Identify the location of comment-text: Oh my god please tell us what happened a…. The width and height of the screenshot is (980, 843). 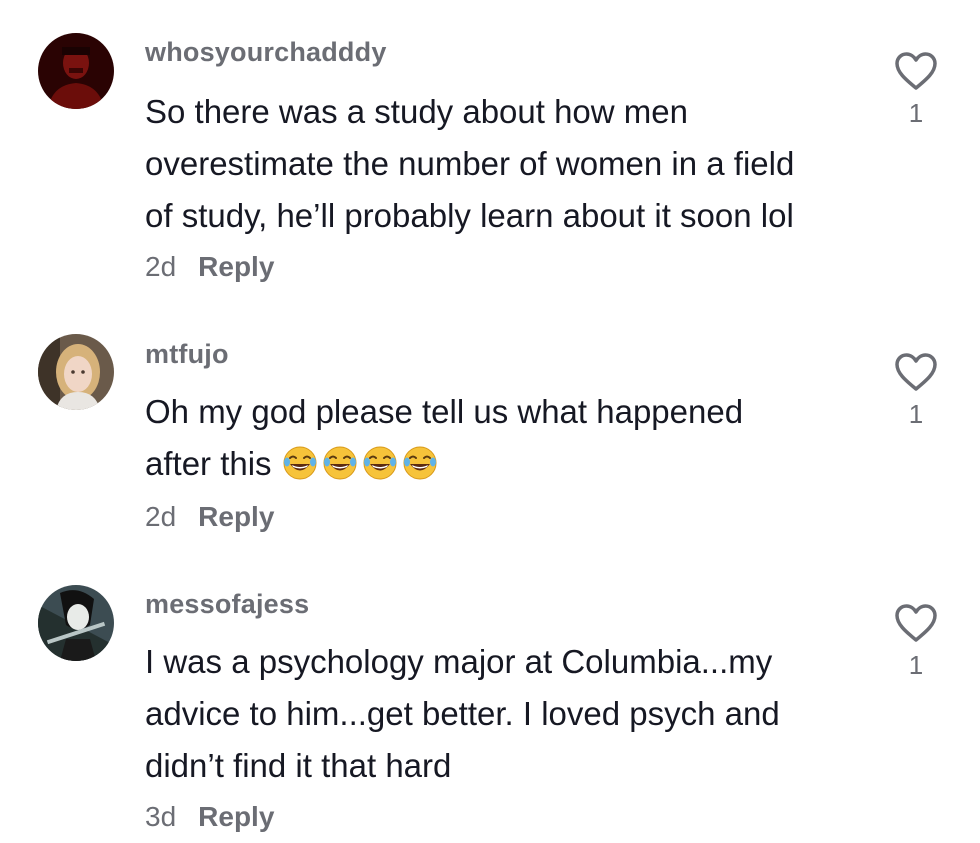
(505, 441).